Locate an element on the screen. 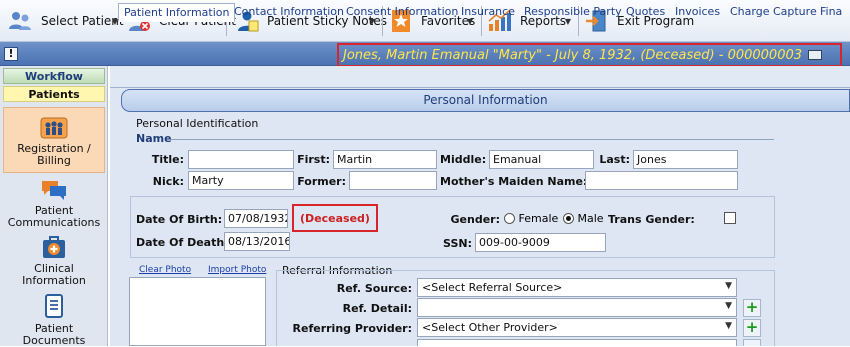 The width and height of the screenshot is (850, 347). female-radio-label: Female is located at coordinates (538, 218).